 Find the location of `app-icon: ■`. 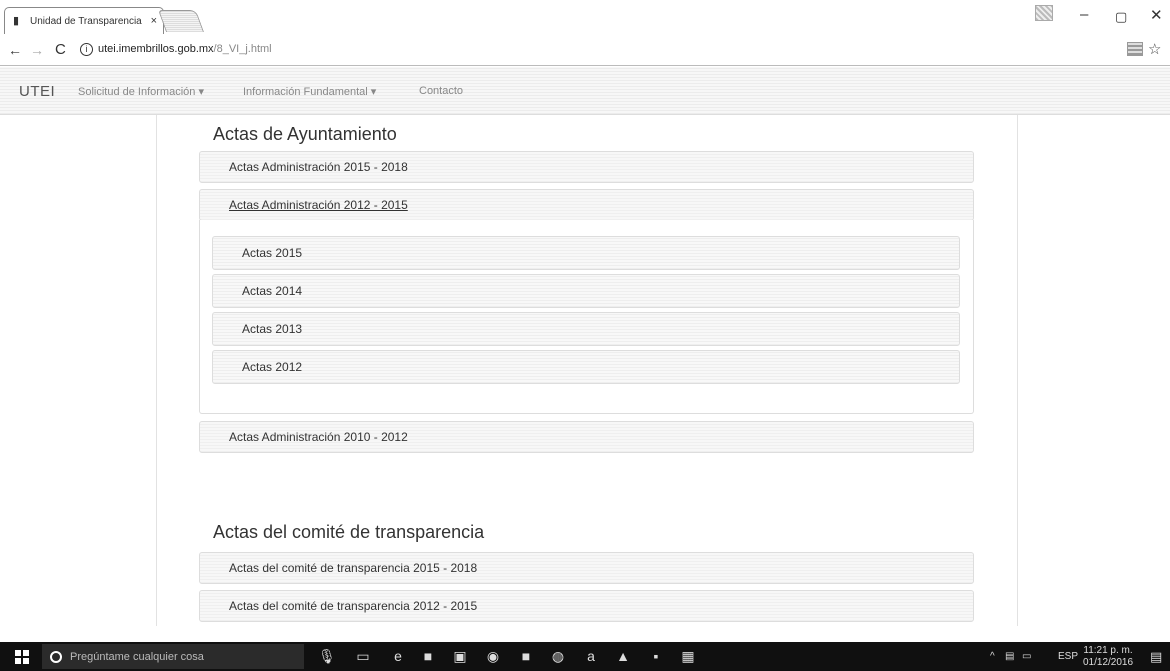

app-icon: ■ is located at coordinates (526, 656).